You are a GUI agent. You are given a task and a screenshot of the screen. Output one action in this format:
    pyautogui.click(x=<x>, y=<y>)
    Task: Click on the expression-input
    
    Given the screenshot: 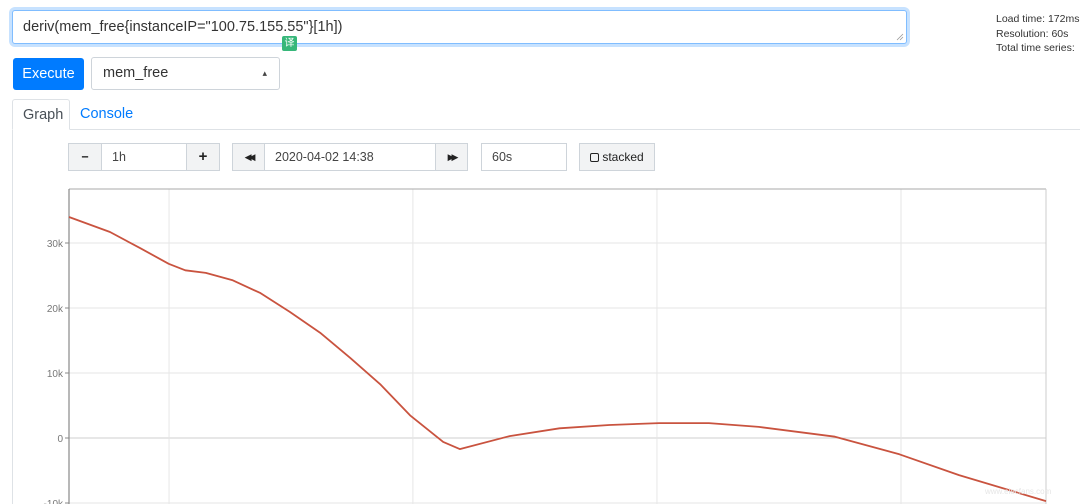 What is the action you would take?
    pyautogui.click(x=459, y=27)
    